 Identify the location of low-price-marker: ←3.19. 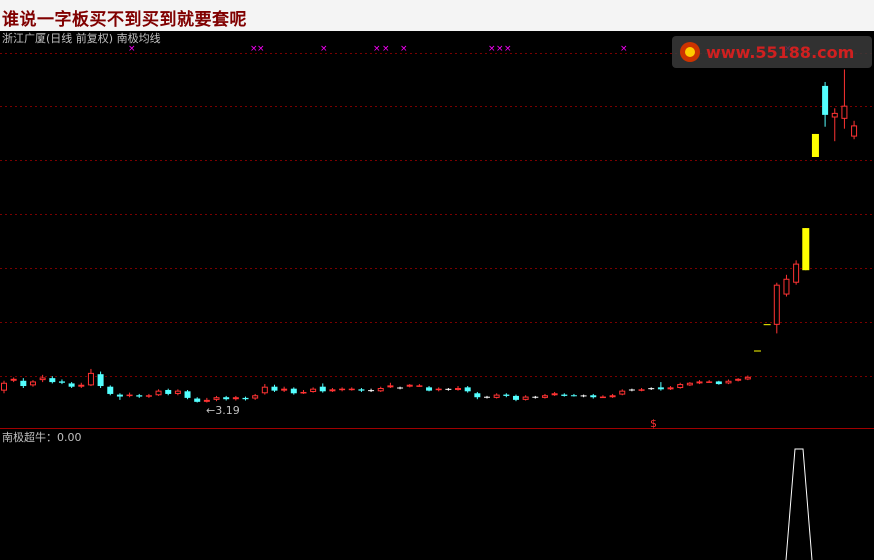
(223, 410).